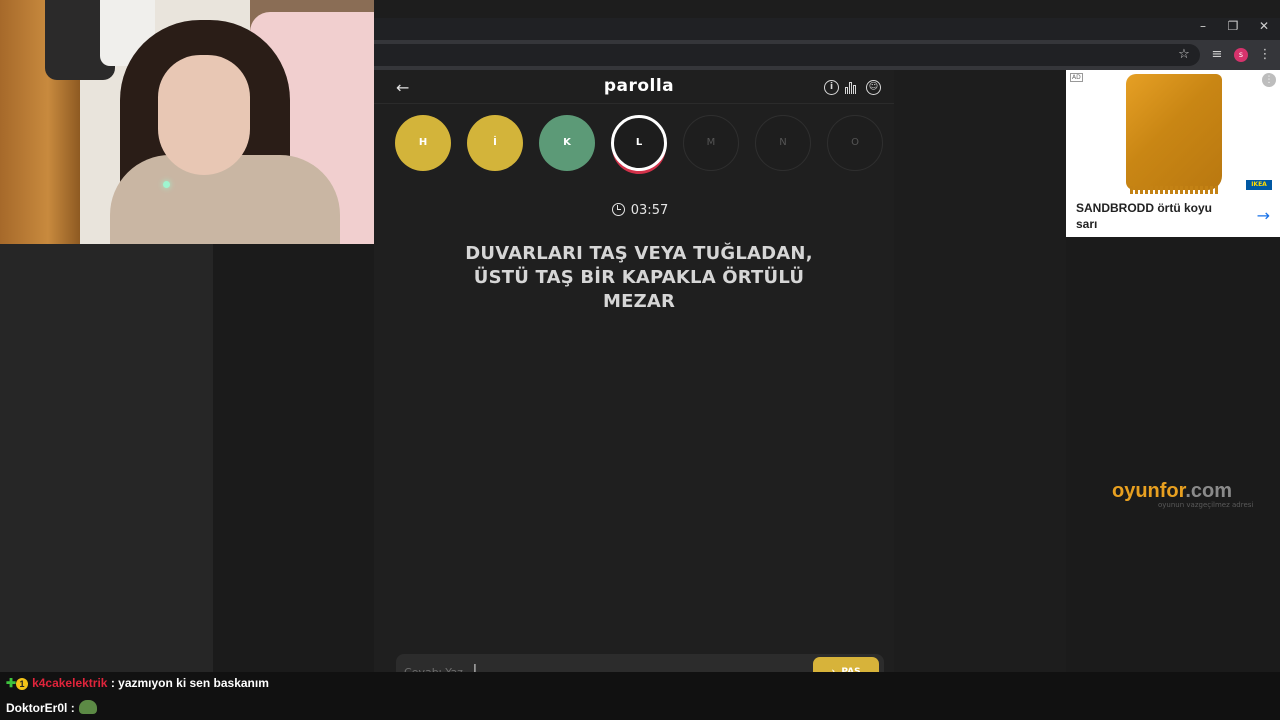  I want to click on letter-i: İ, so click(495, 143).